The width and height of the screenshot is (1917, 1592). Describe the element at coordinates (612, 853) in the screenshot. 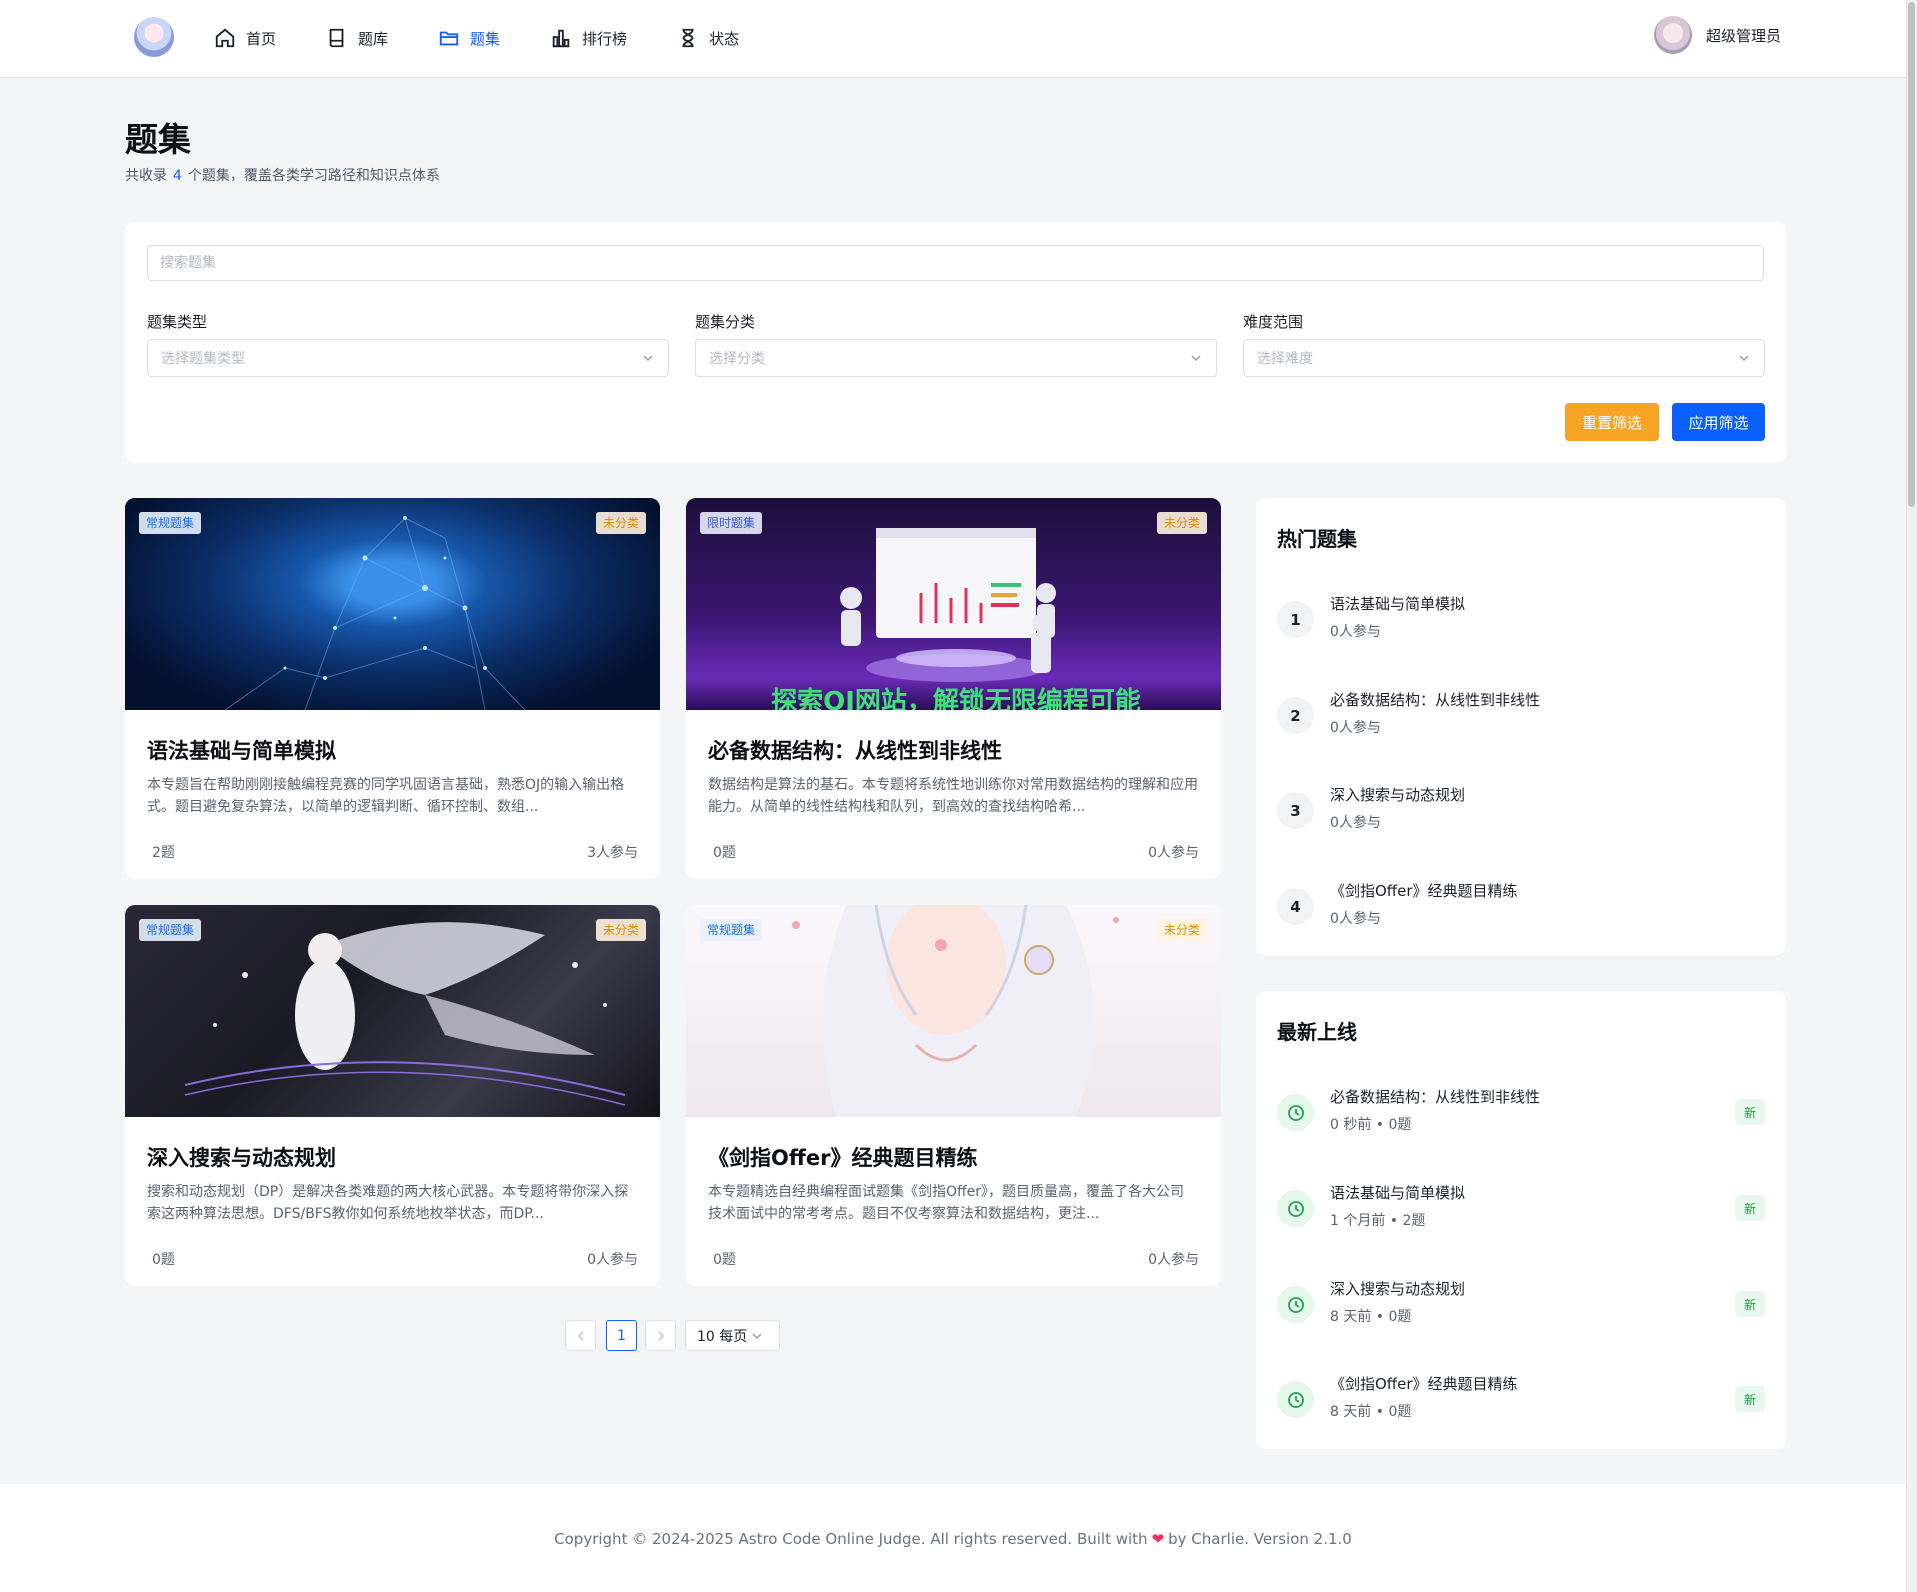

I see `participant-count: 3人参与` at that location.